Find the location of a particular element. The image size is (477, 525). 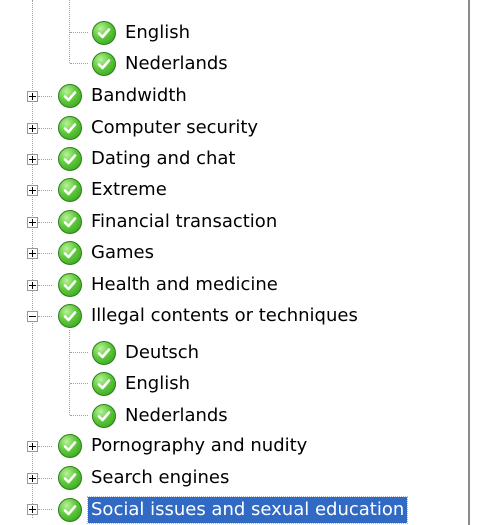

tree-node-computer-security: Computer security is located at coordinates (159, 128).